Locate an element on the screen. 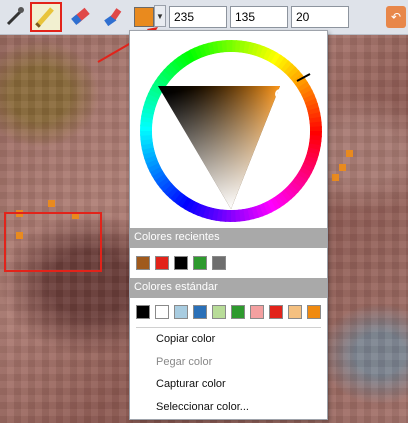 This screenshot has height=423, width=408. capture-color-item: Capturar color is located at coordinates (191, 384).